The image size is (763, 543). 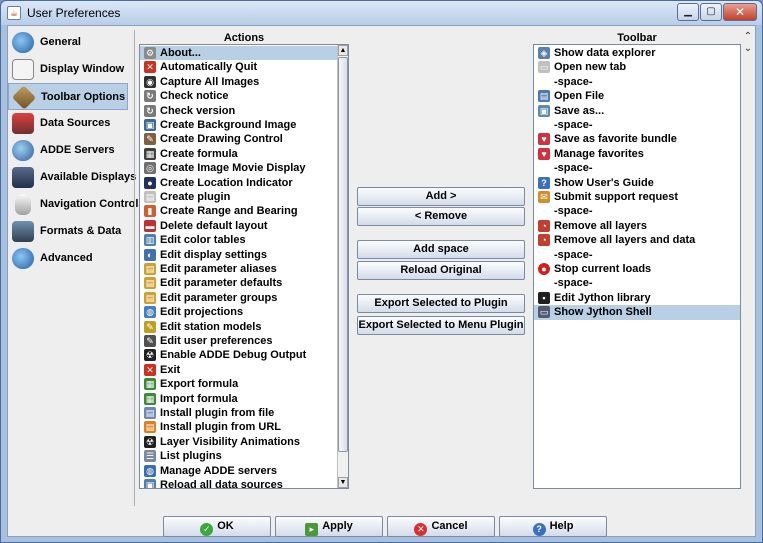 What do you see at coordinates (211, 326) in the screenshot?
I see `action-item-label: Edit station models` at bounding box center [211, 326].